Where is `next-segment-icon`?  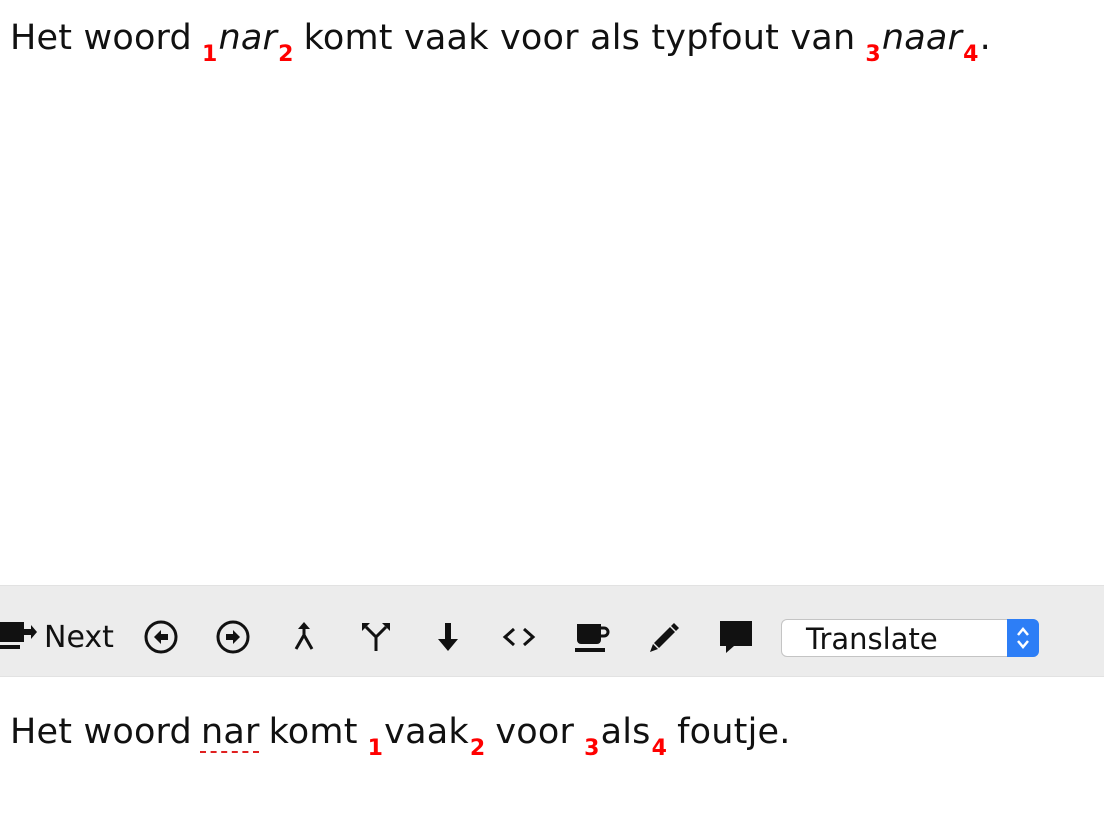 next-segment-icon is located at coordinates (20, 637).